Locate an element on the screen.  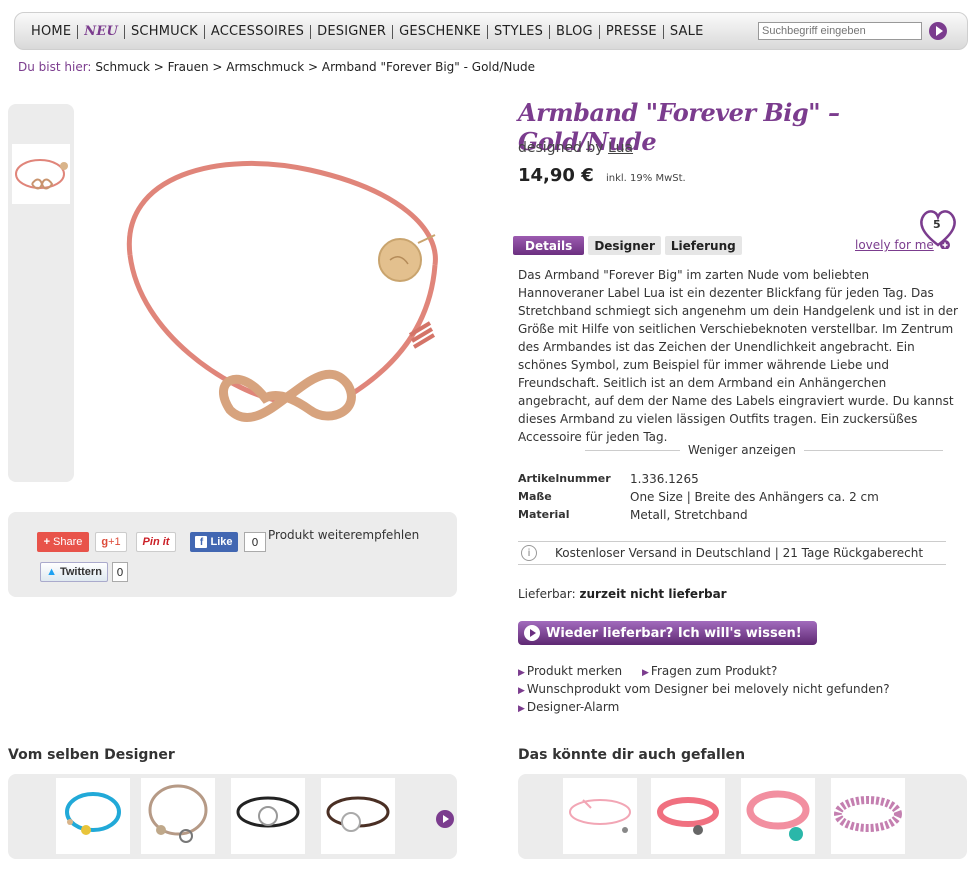
remember-product-link: ▶ Produkt merken is located at coordinates (570, 671).